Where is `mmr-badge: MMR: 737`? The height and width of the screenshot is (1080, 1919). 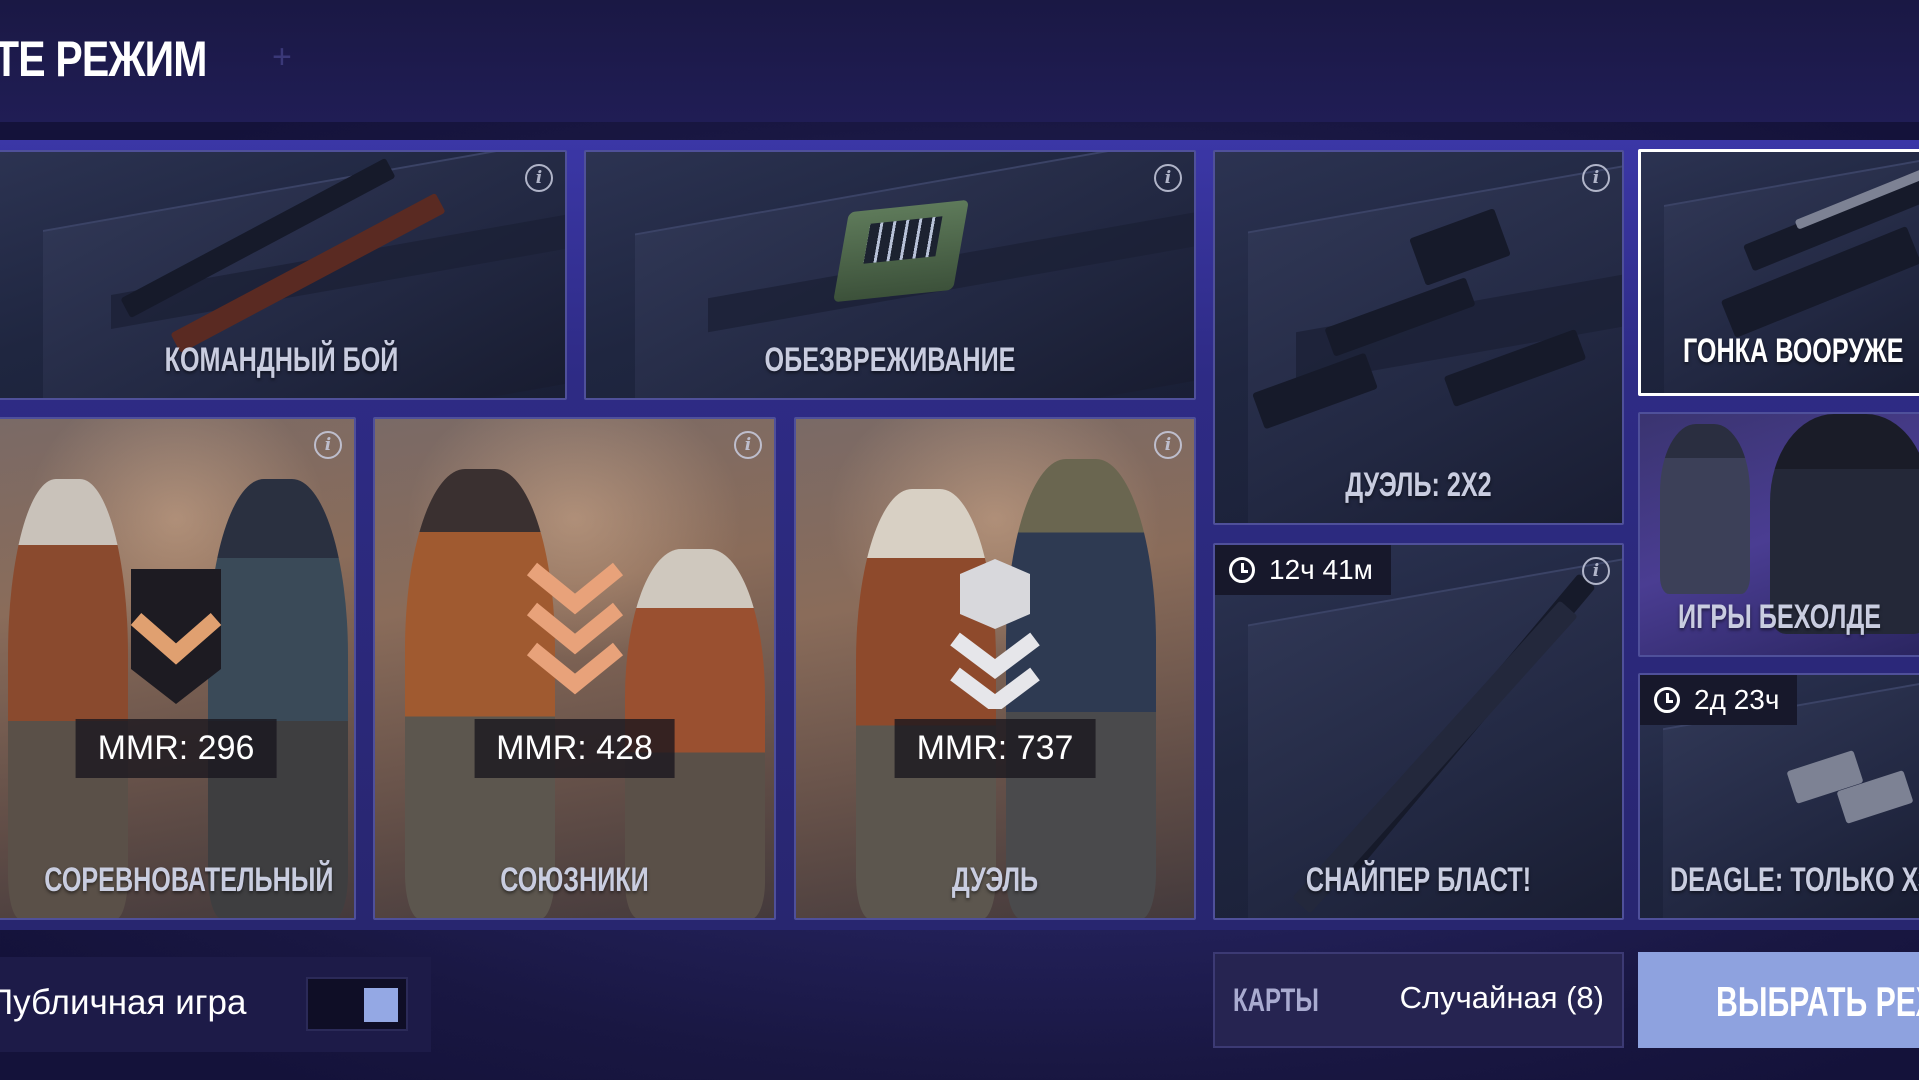
mmr-badge: MMR: 737 is located at coordinates (995, 748).